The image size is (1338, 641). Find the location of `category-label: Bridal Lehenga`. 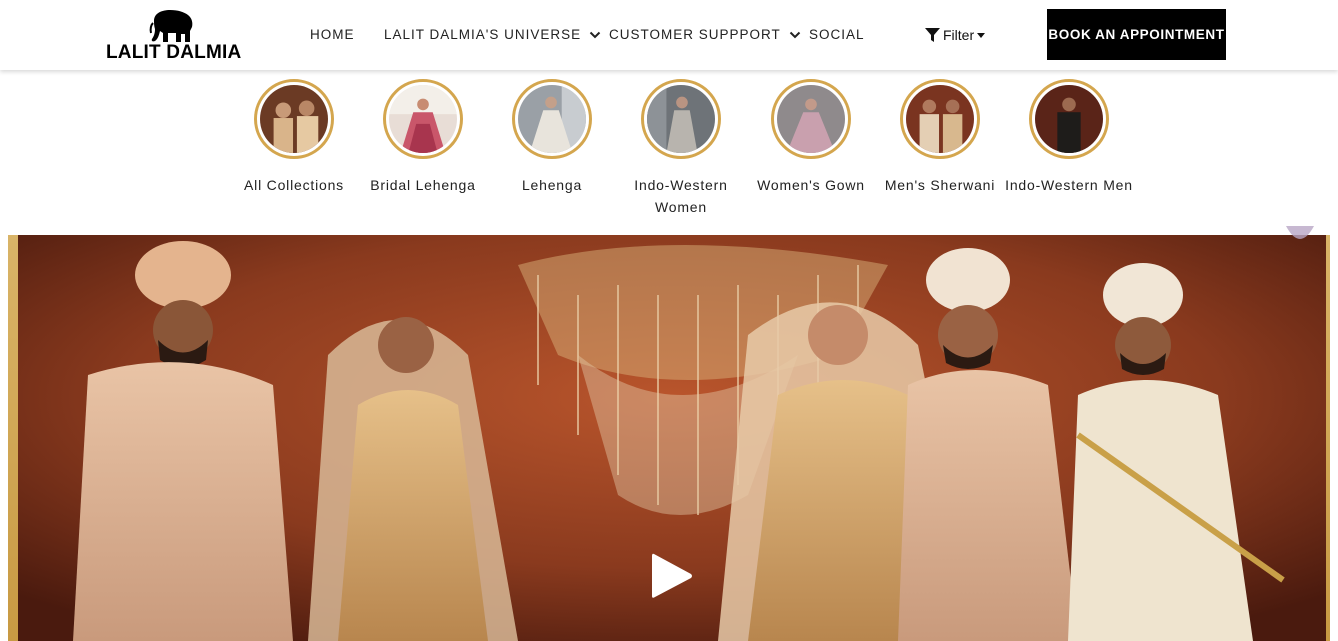

category-label: Bridal Lehenga is located at coordinates (423, 185).